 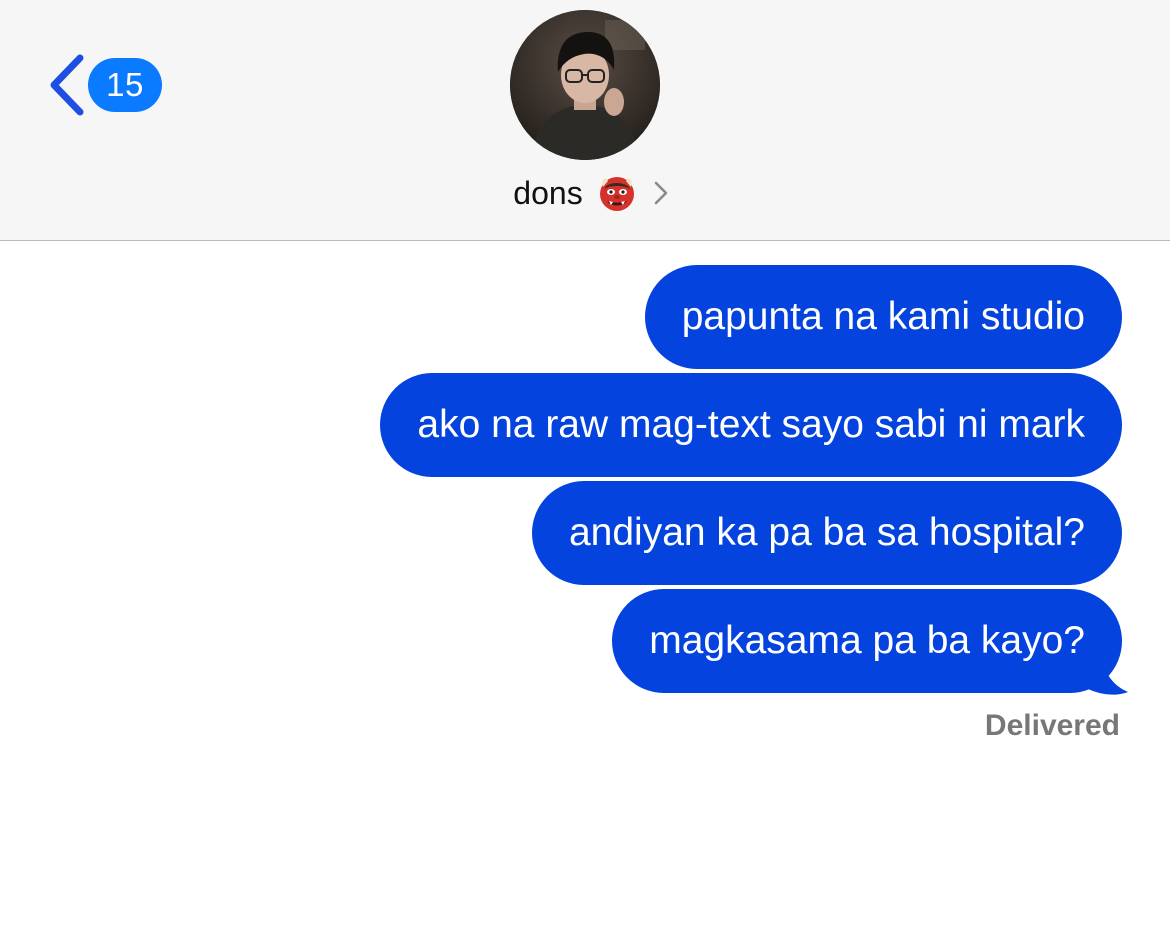 What do you see at coordinates (826, 533) in the screenshot?
I see `message-bubble: andiyan ka pa ba sa hospital?` at bounding box center [826, 533].